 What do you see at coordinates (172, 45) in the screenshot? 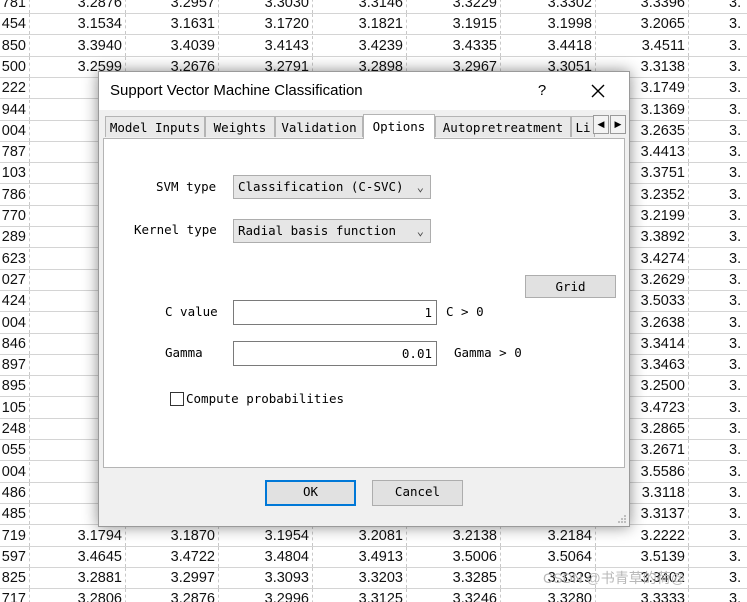
I see `spreadsheet-cell: 3.4039` at bounding box center [172, 45].